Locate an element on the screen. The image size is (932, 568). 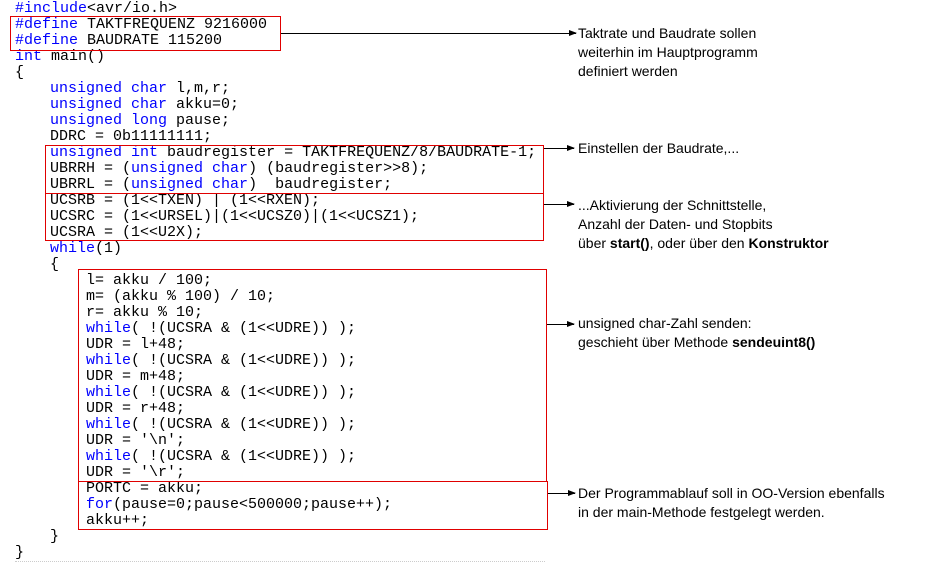
code-text: l,m,r; is located at coordinates (199, 88).